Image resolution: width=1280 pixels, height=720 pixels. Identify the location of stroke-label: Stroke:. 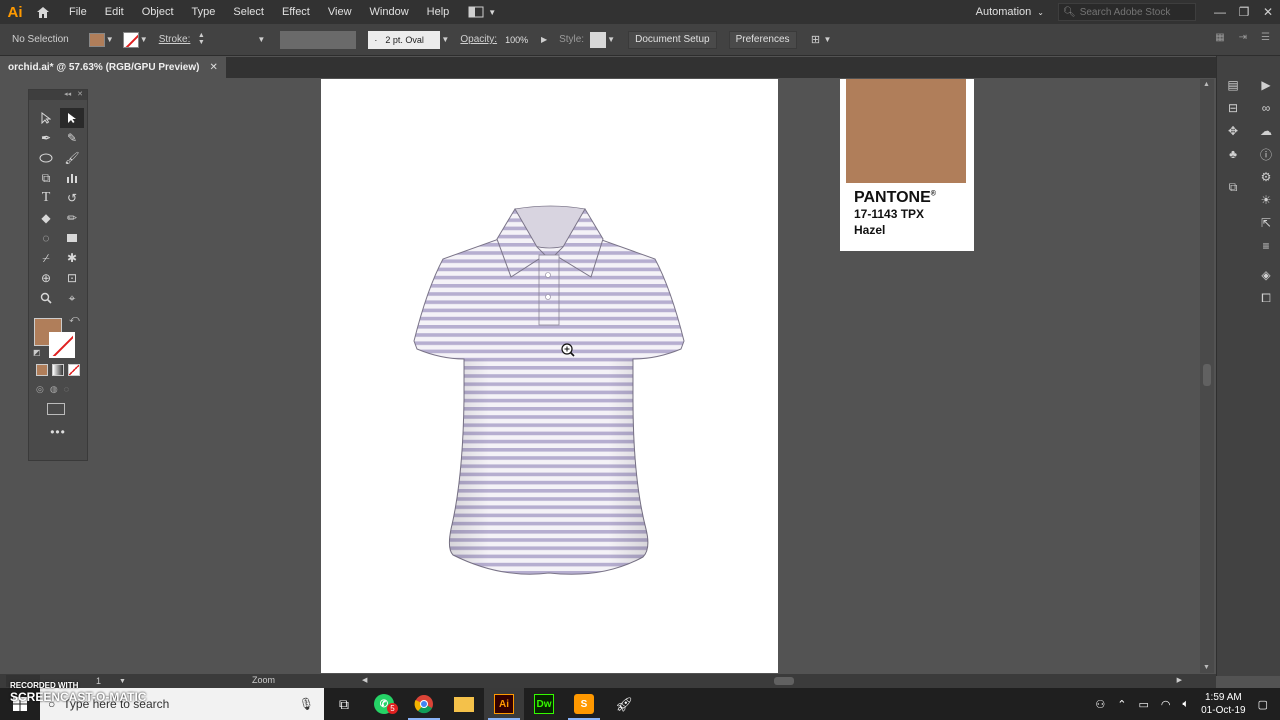
(175, 39).